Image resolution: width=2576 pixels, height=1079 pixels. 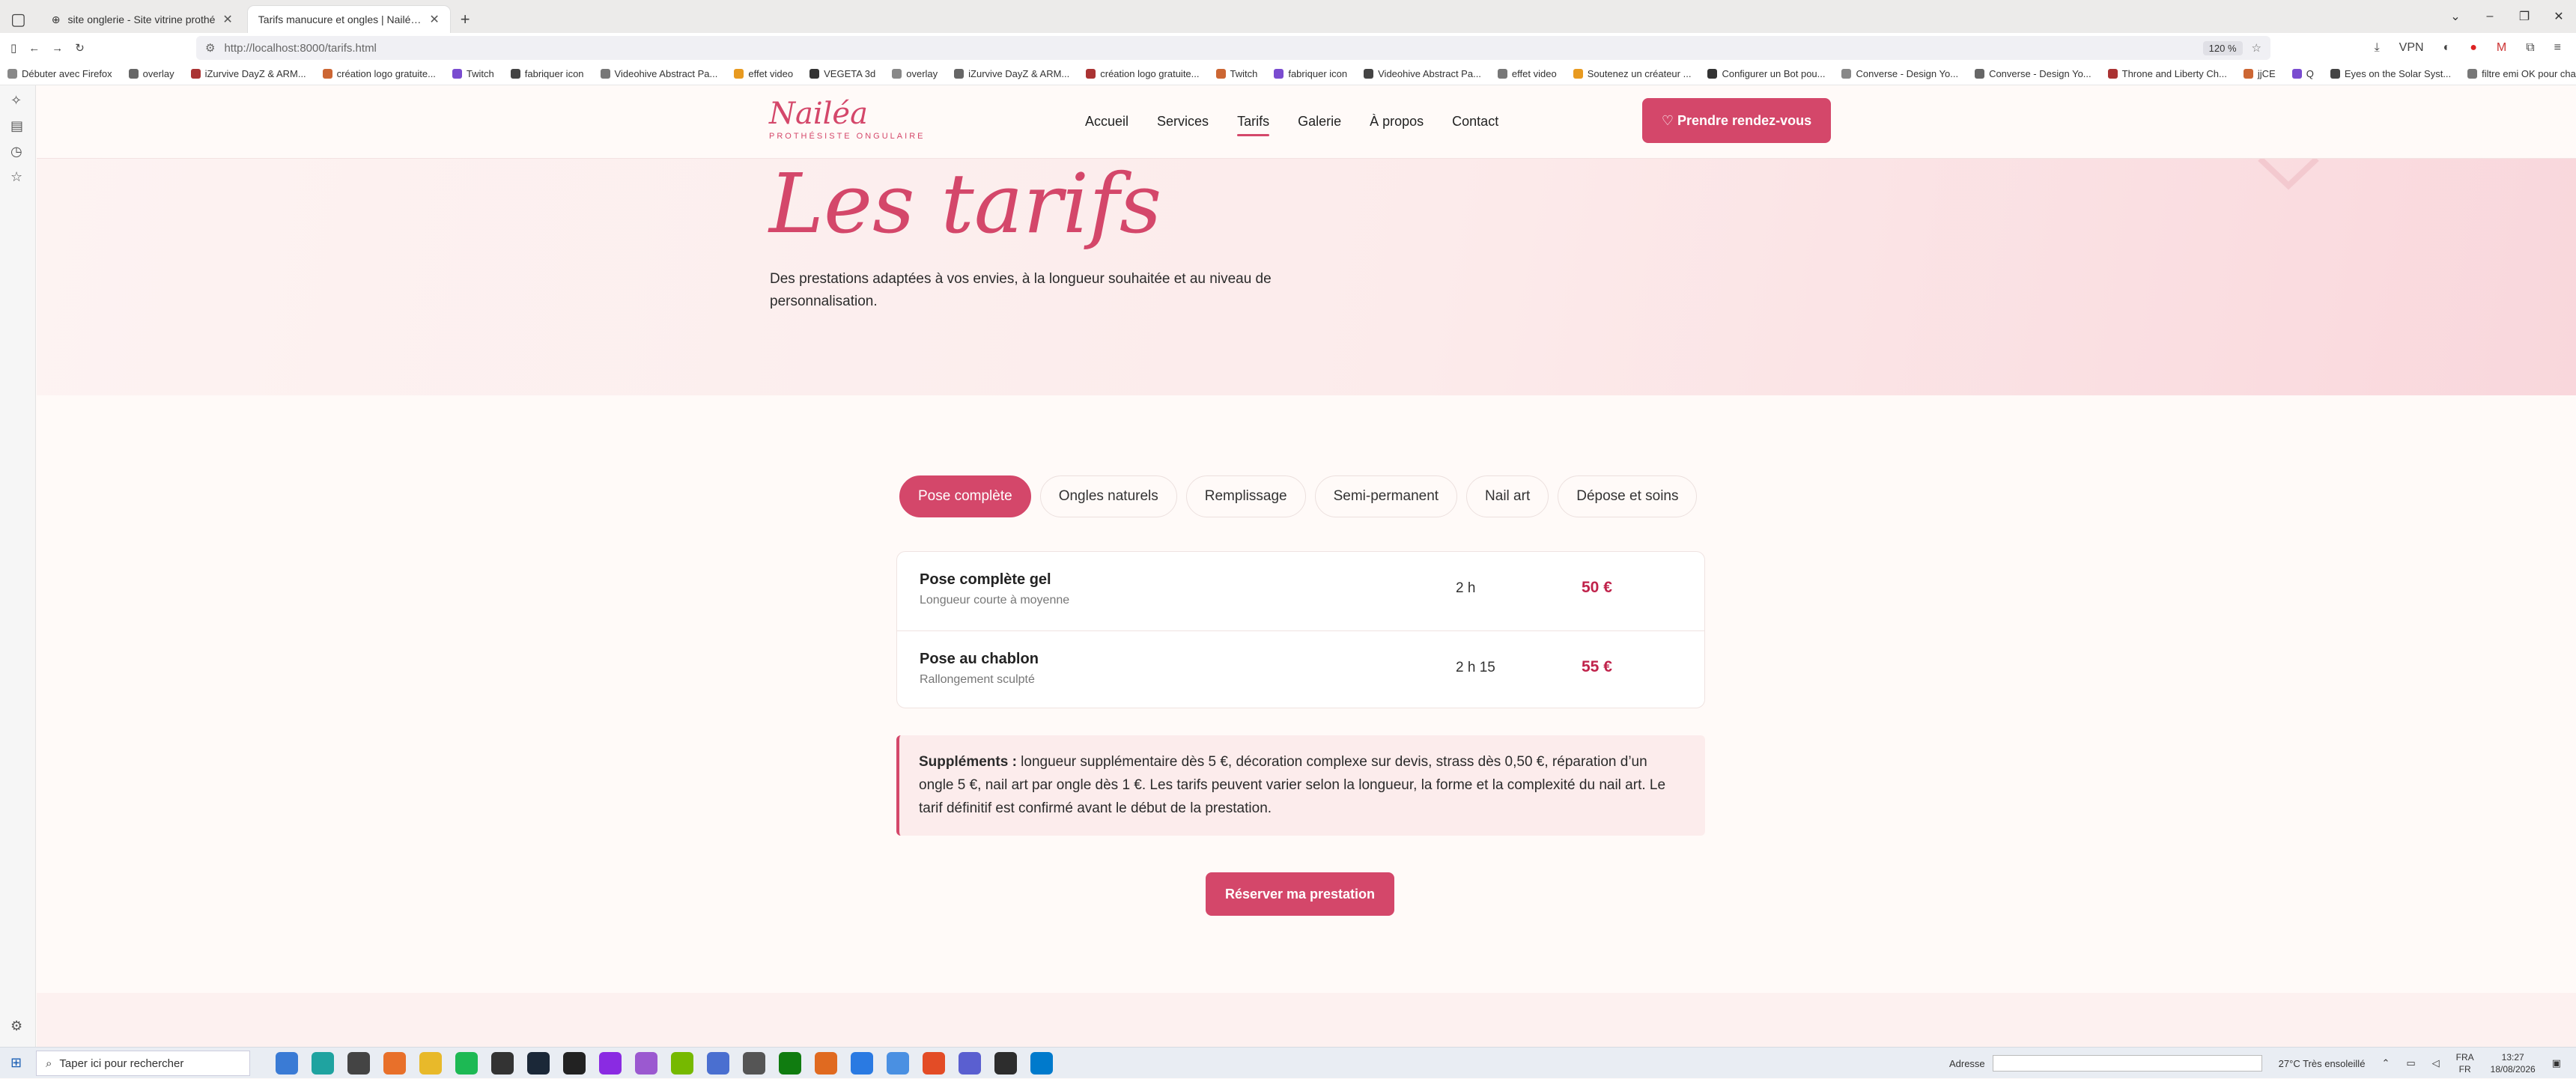 I want to click on settings-icon: ⚙, so click(x=16, y=1026).